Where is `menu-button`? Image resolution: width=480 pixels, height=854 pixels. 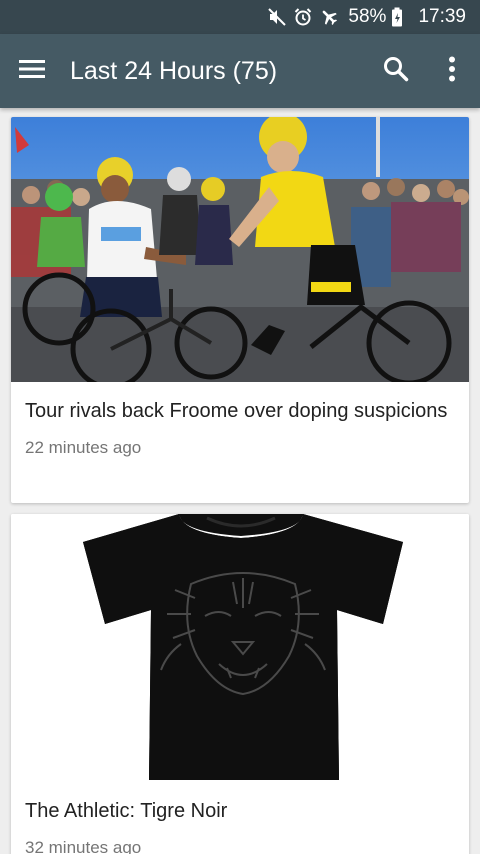 menu-button is located at coordinates (32, 71).